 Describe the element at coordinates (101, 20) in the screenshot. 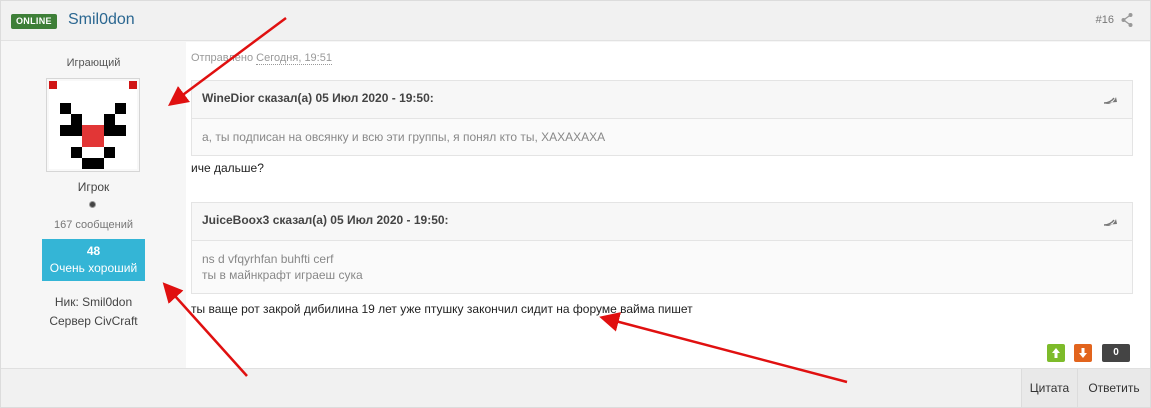

I see `author-username-link: Smil0don` at that location.